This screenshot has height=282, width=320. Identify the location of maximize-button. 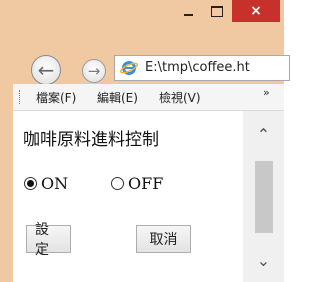
(217, 11).